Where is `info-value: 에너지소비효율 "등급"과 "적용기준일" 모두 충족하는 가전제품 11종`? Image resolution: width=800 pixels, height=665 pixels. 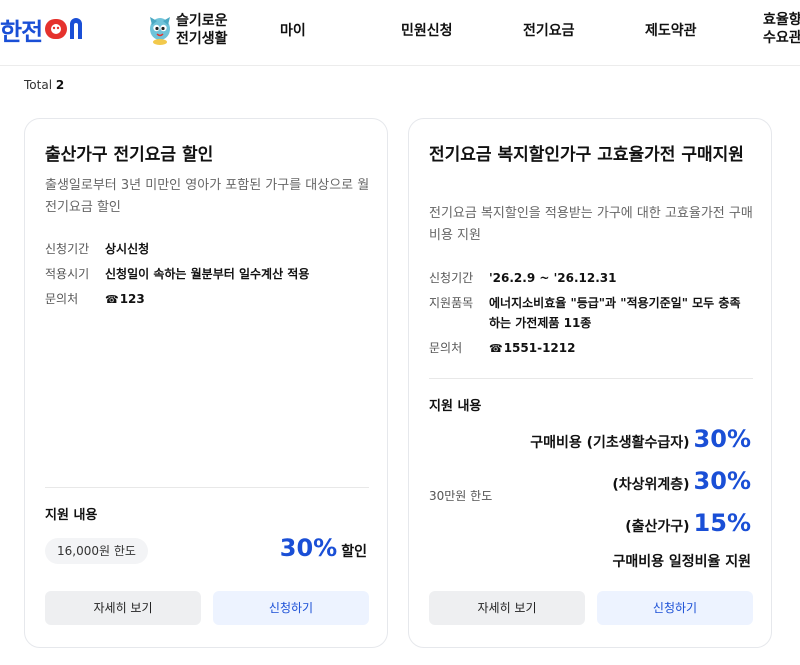
info-value: 에너지소비효율 "등급"과 "적용기준일" 모두 충족하는 가전제품 11종 is located at coordinates (615, 313).